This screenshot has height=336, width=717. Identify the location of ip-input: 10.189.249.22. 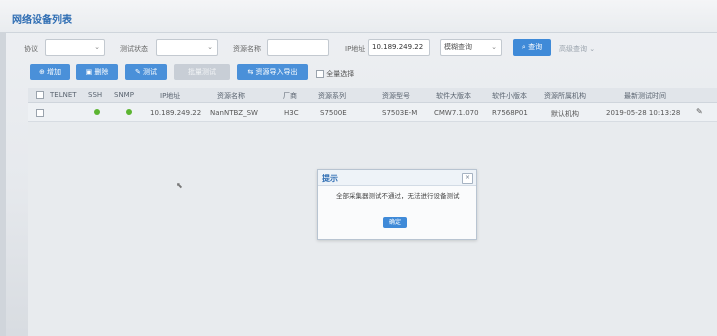
(399, 47).